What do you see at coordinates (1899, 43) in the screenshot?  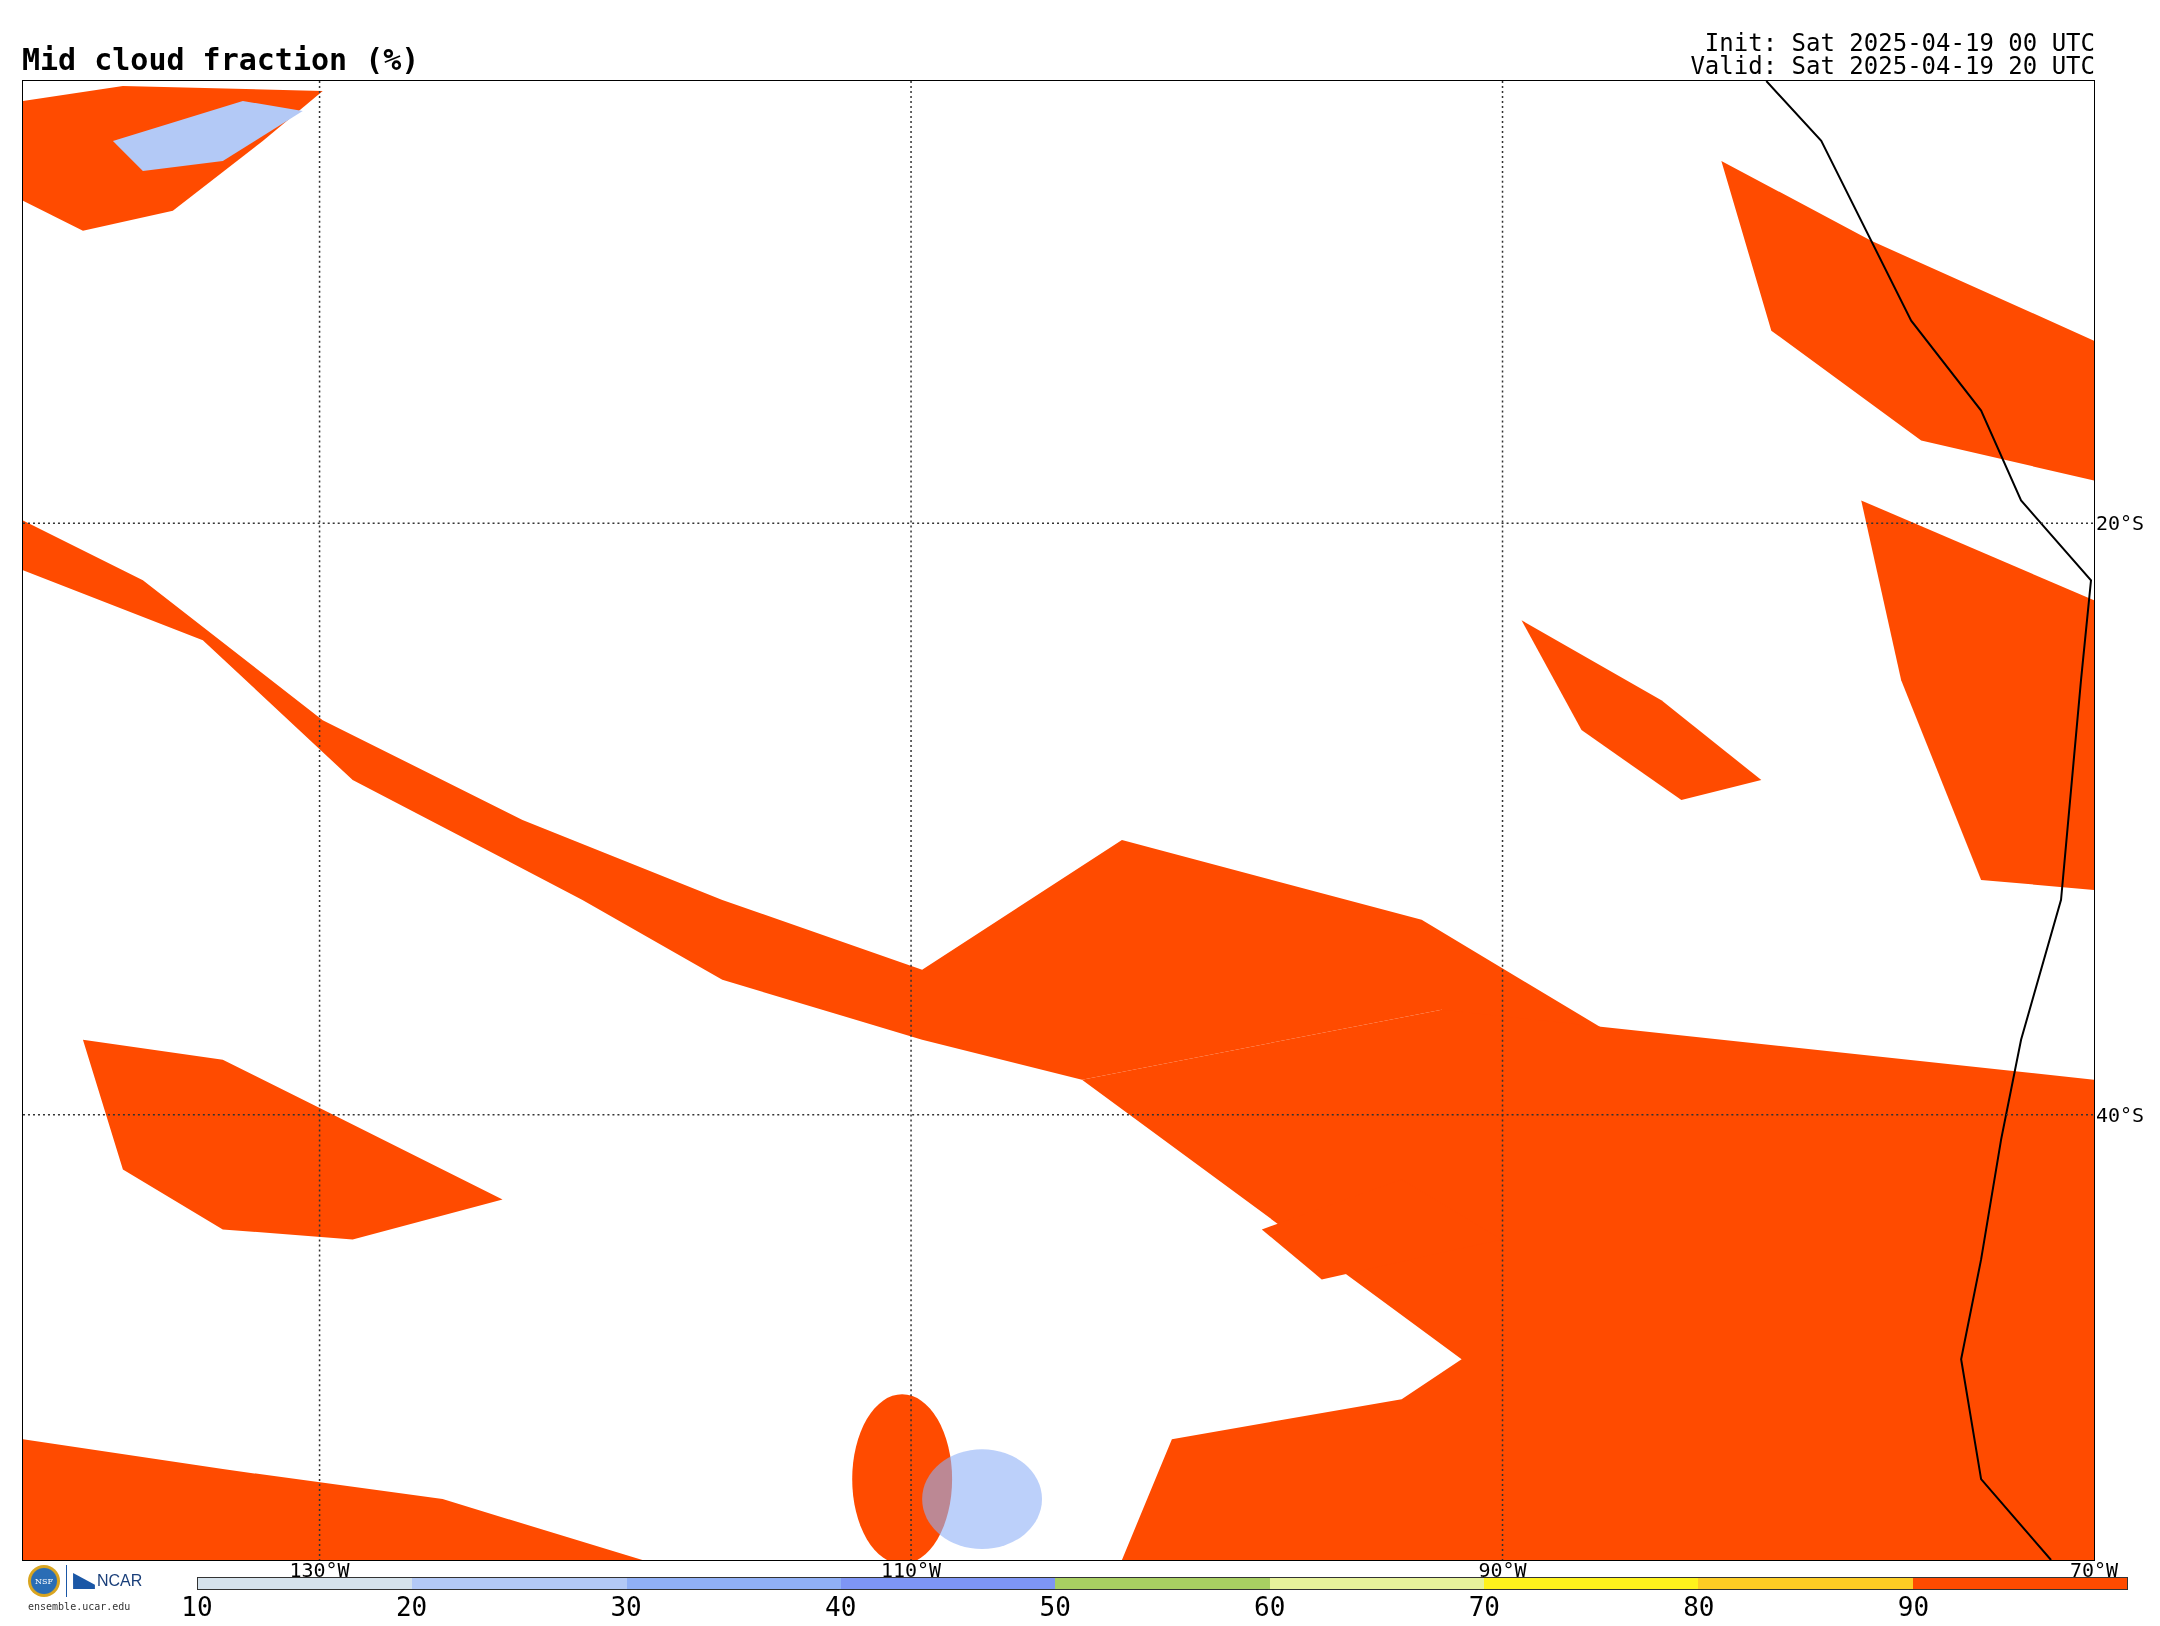 I see `run-time-label: Init: Sat 2025-04-19 00 UTC` at bounding box center [1899, 43].